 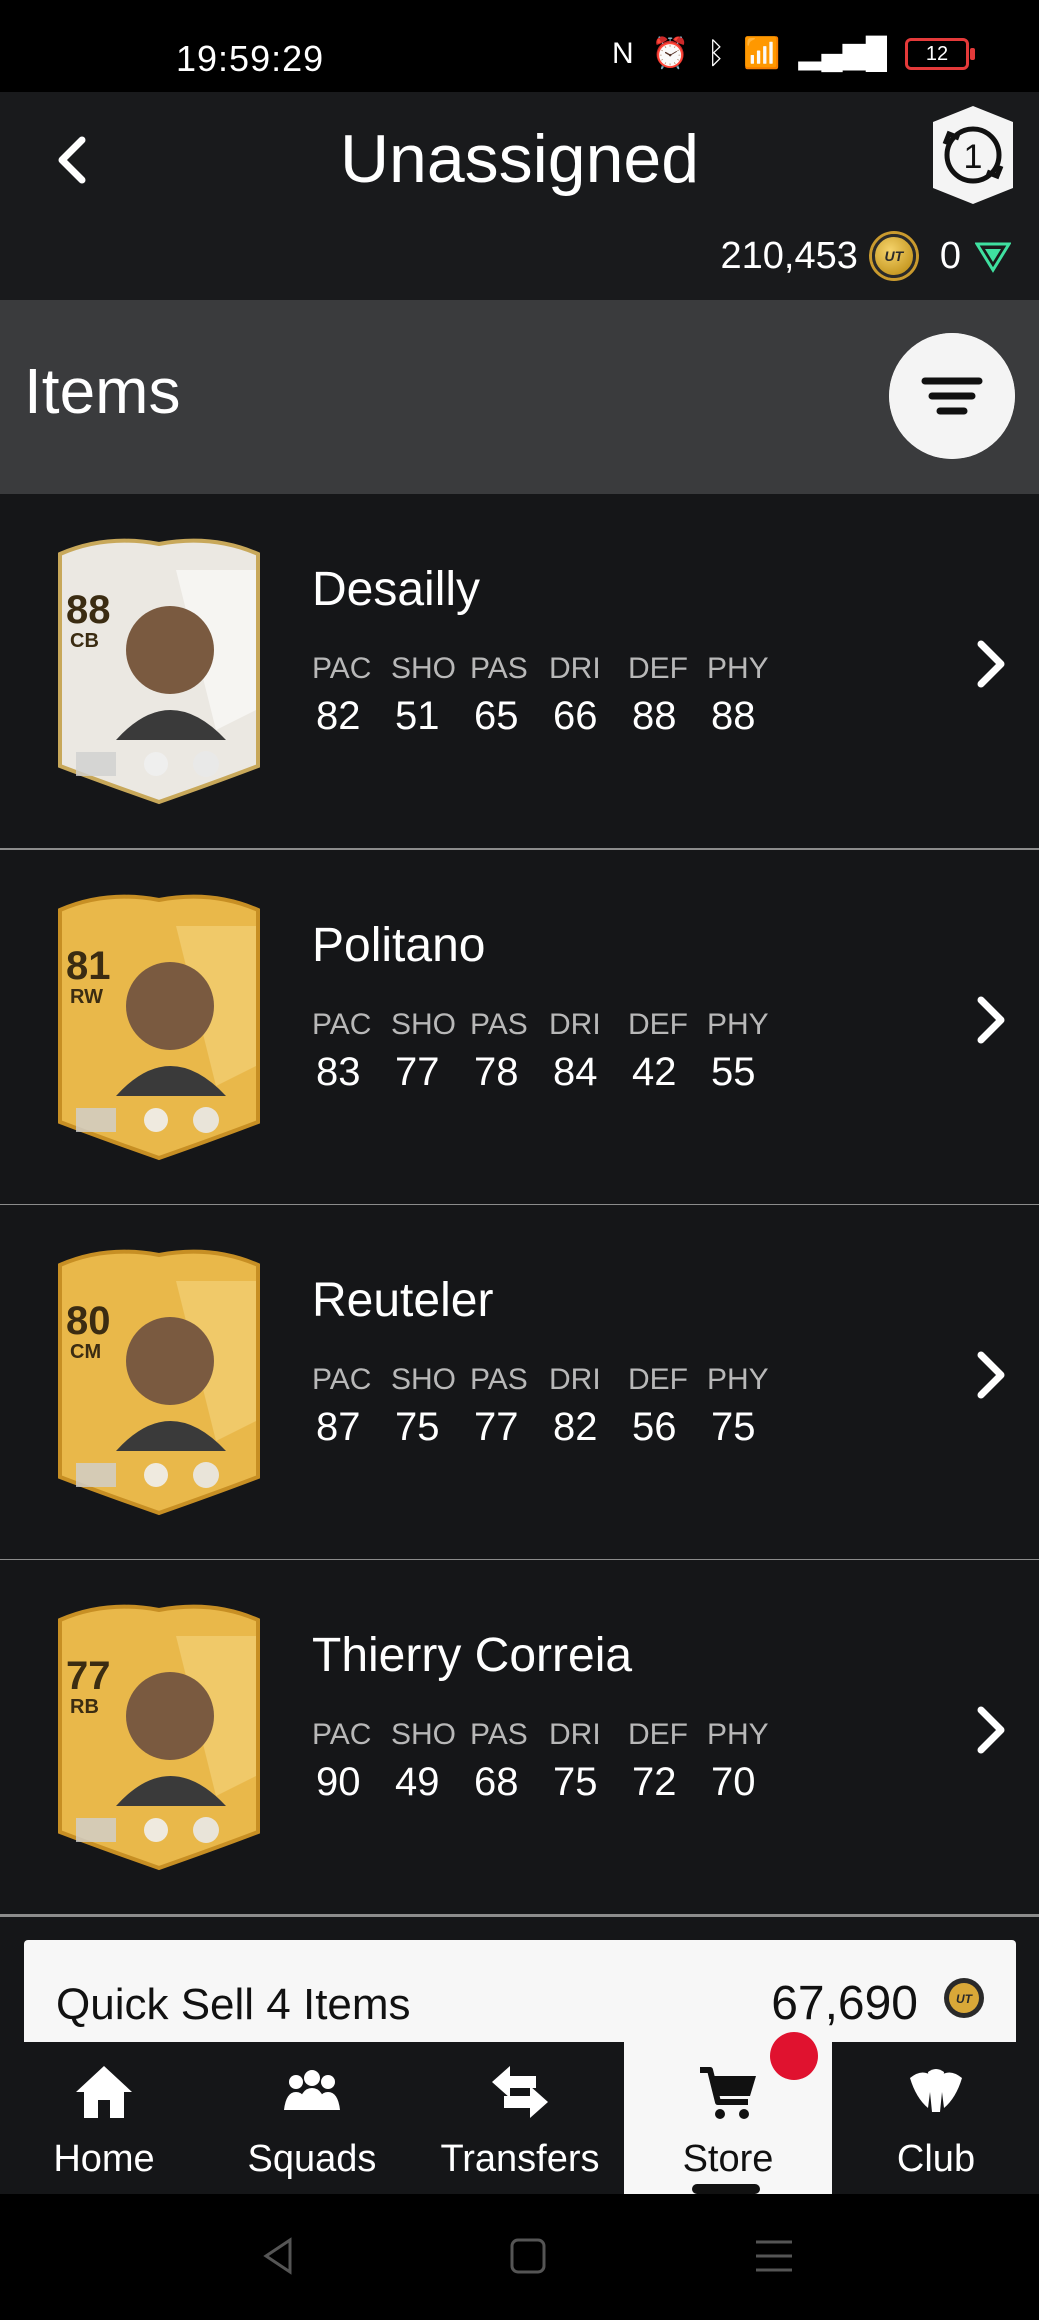 What do you see at coordinates (399, 945) in the screenshot?
I see `player-name: Politano` at bounding box center [399, 945].